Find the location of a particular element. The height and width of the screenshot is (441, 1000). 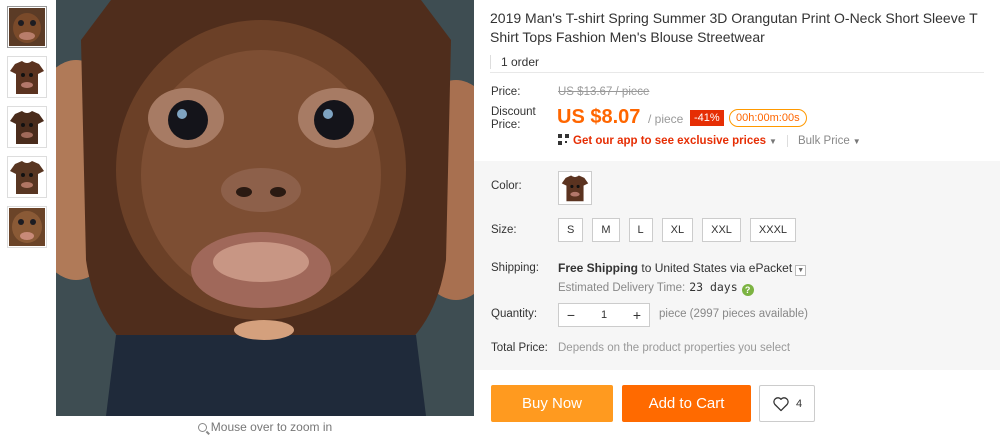

zoom-hint: Mouse over to zoom in is located at coordinates (265, 427).